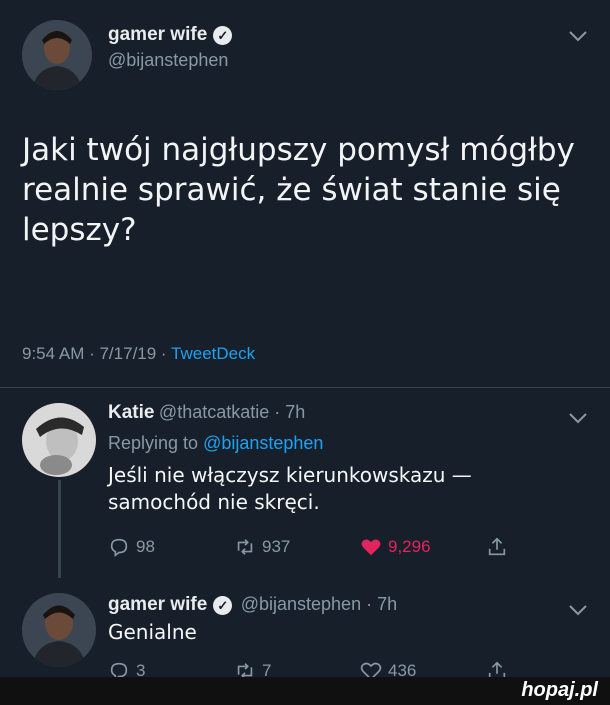 The image size is (610, 705). I want to click on share-icon, so click(497, 546).